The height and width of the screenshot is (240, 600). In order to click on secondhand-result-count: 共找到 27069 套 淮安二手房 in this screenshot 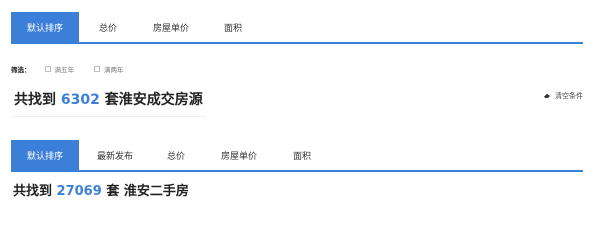, I will do `click(101, 189)`.